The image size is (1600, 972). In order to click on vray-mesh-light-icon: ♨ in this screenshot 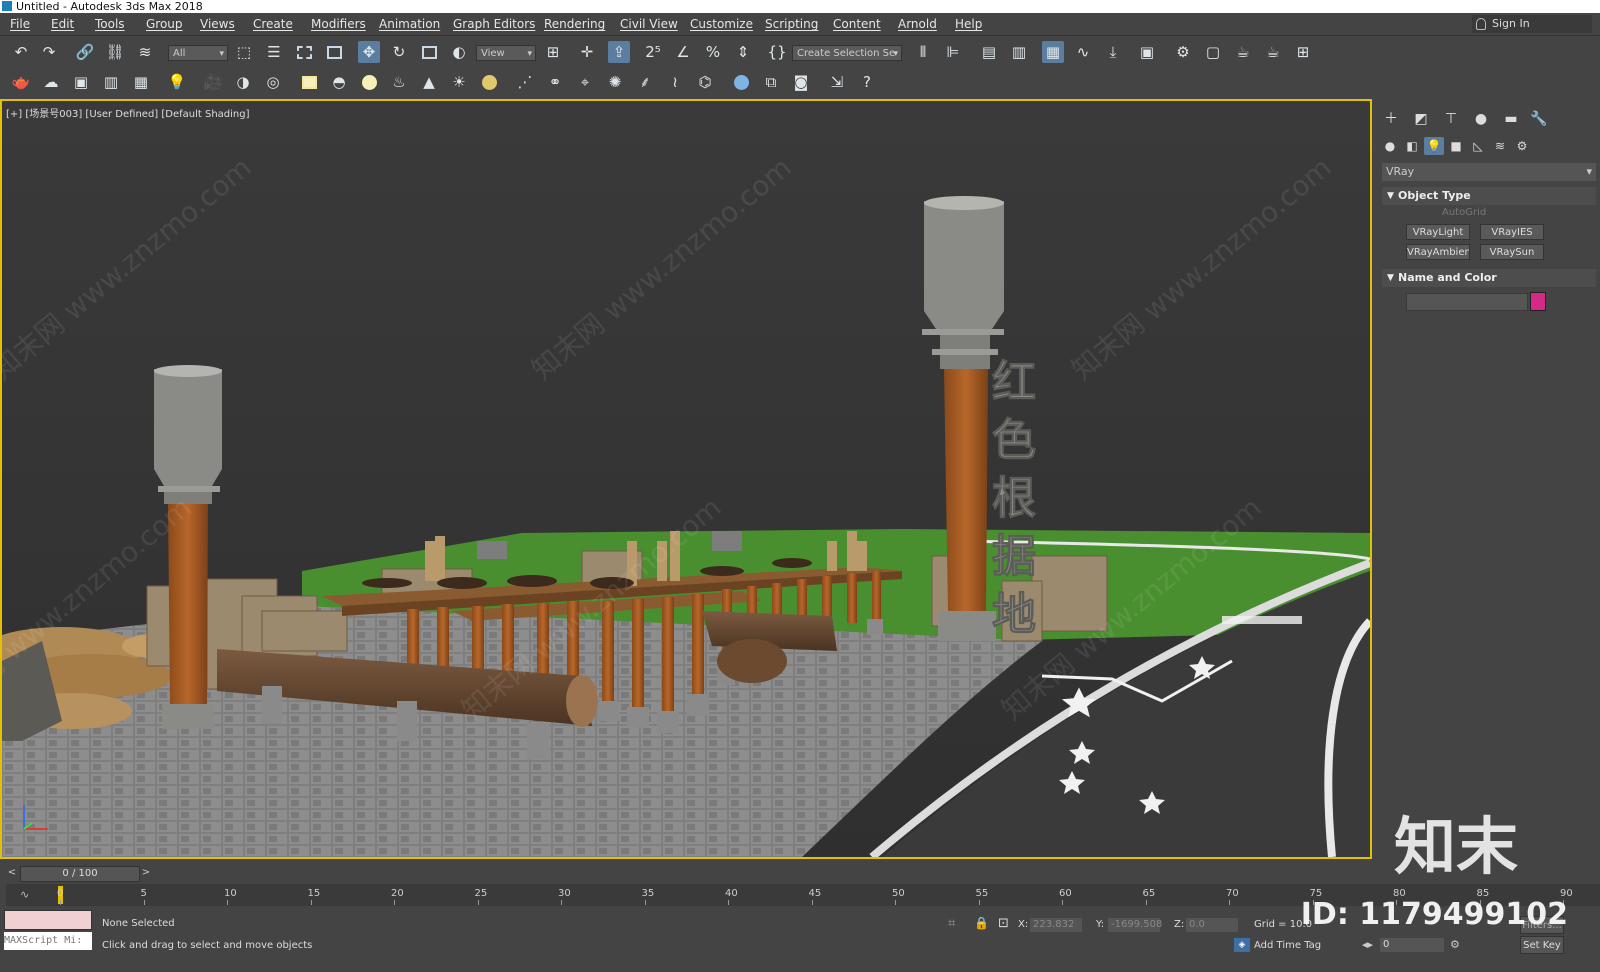, I will do `click(399, 82)`.